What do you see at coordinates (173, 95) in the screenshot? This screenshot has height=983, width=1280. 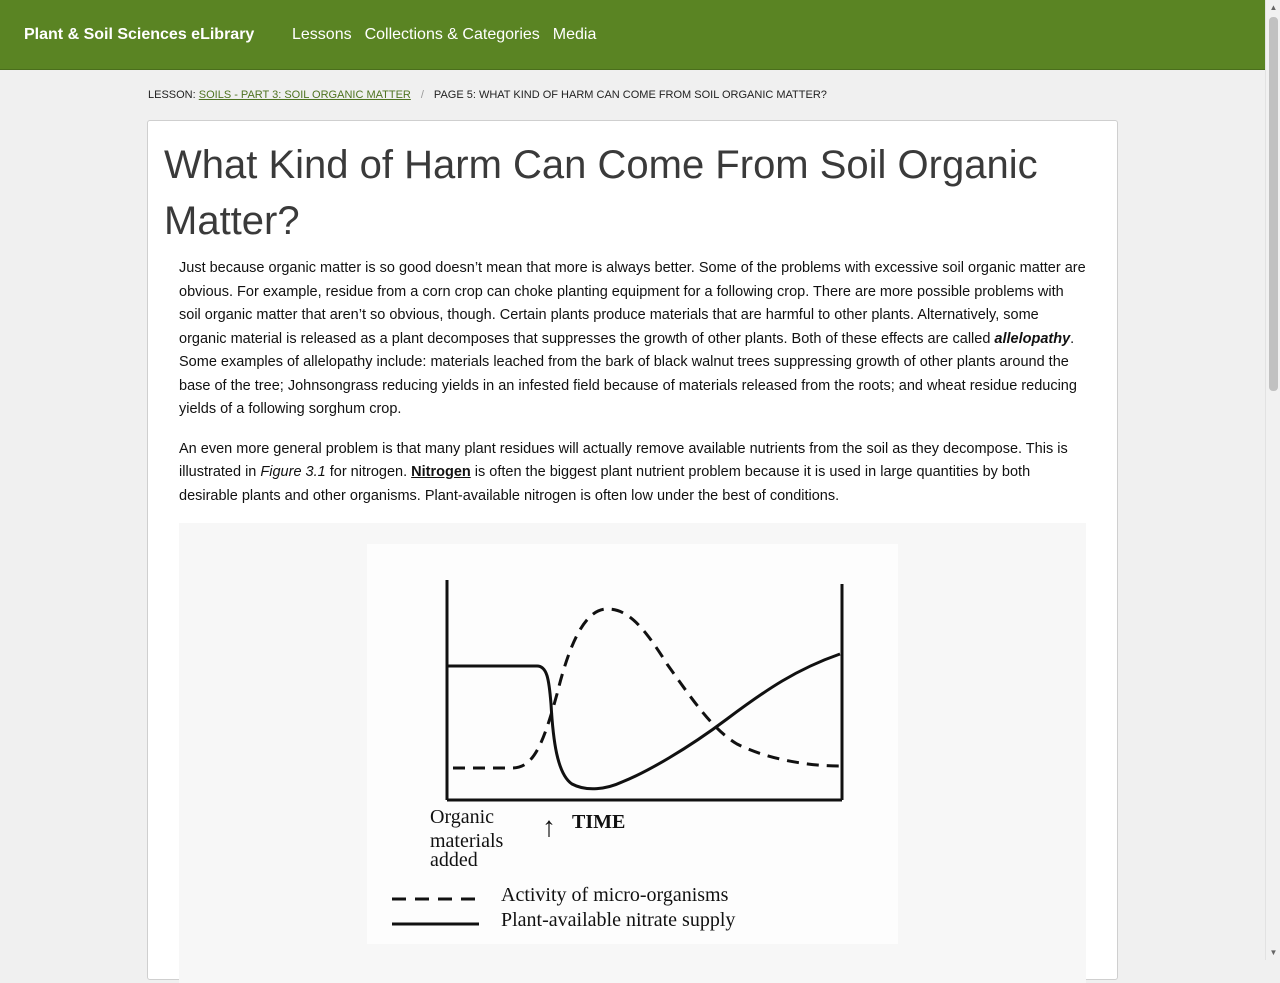 I see `breadcrumb-prefix: Lesson:` at bounding box center [173, 95].